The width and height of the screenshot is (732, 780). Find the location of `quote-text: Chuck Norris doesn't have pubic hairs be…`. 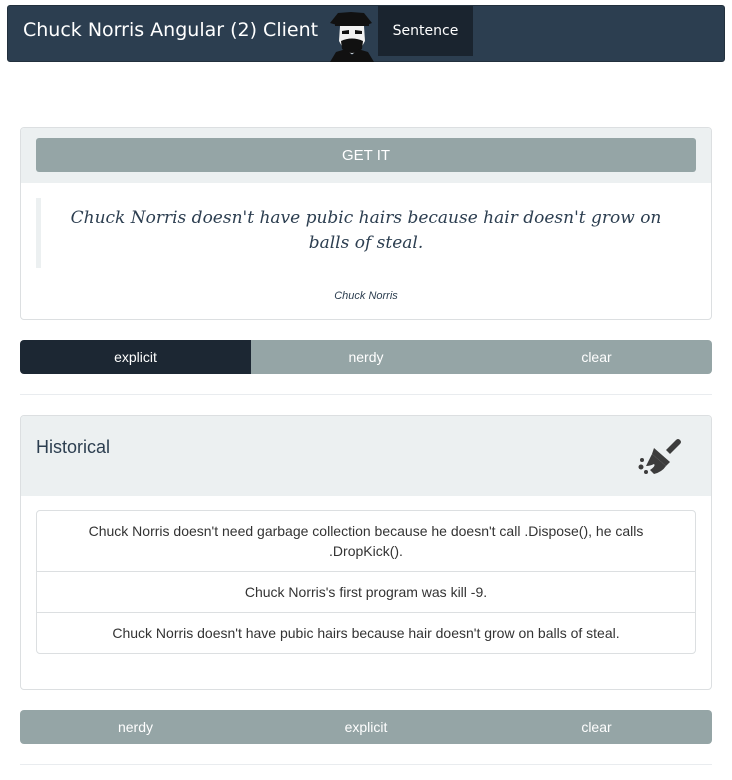

quote-text: Chuck Norris doesn't have pubic hairs be… is located at coordinates (366, 230).